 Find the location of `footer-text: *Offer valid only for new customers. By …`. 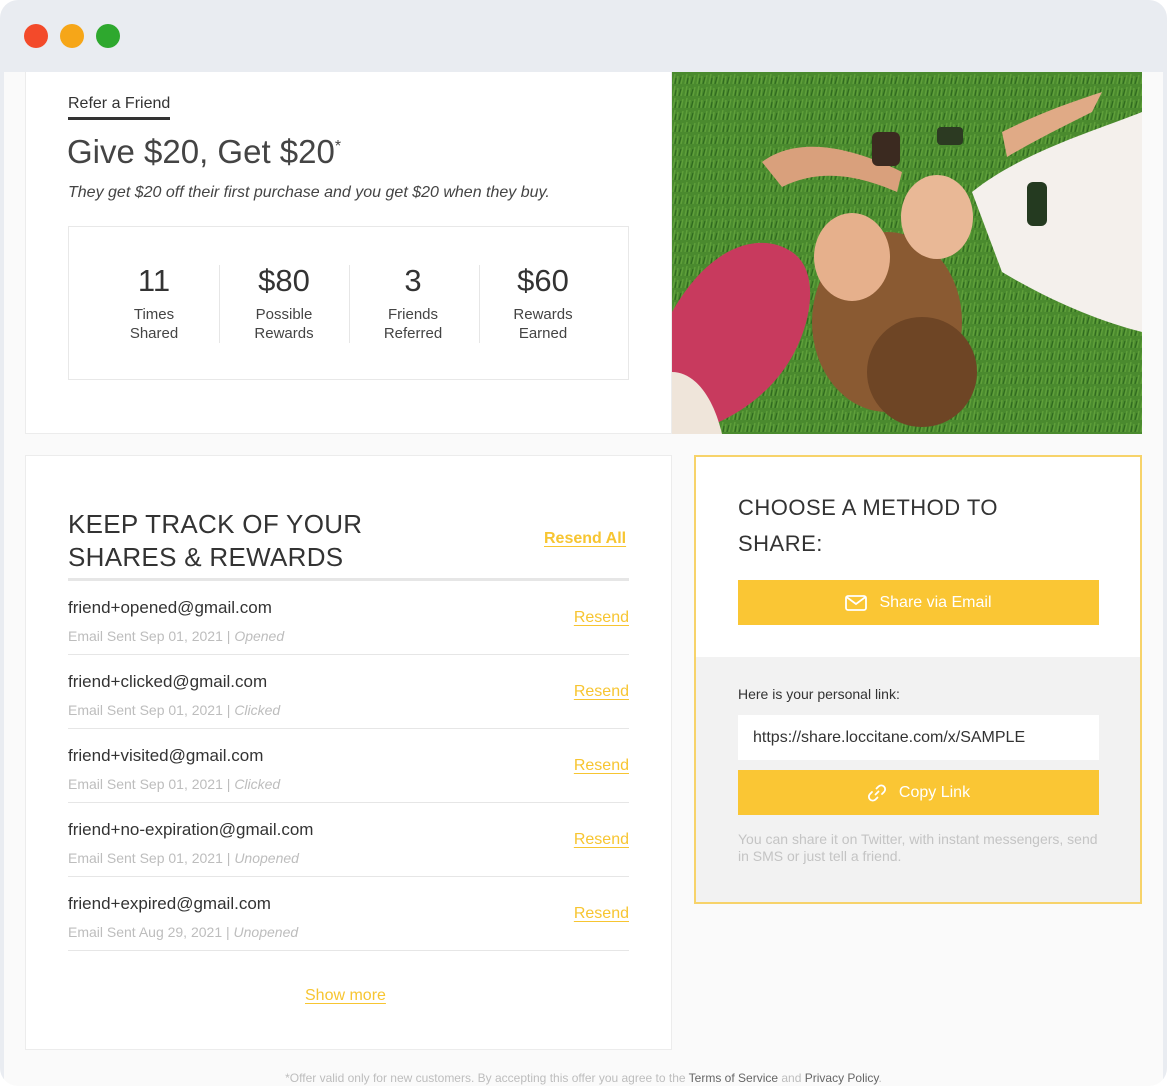

footer-text: *Offer valid only for new customers. By … is located at coordinates (487, 1078).